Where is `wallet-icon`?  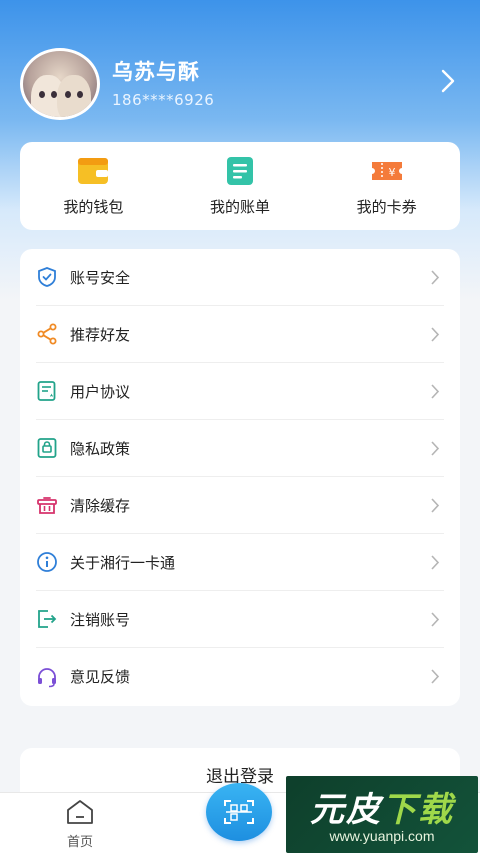 wallet-icon is located at coordinates (93, 170).